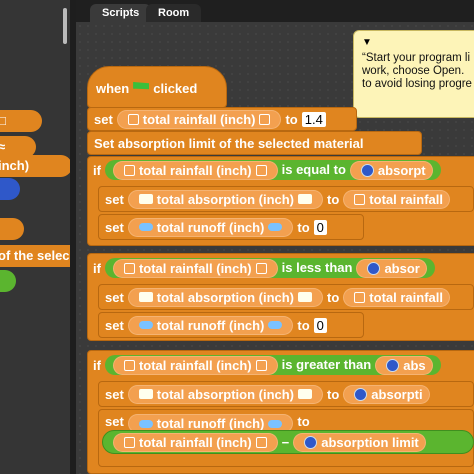  I want to click on set-runoff-block-1: set total runoff (inch) to 0, so click(231, 227).